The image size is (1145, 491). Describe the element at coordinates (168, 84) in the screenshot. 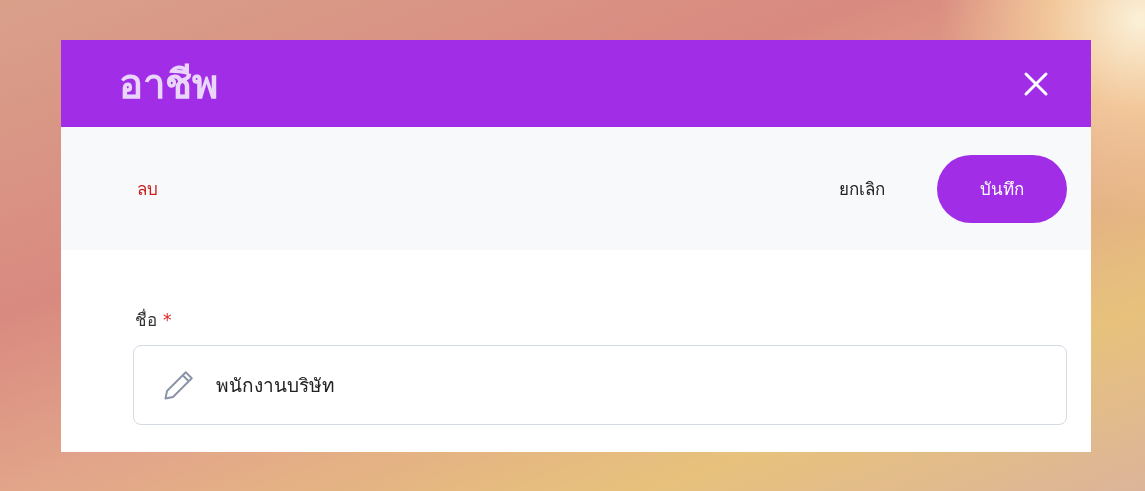

I see `dialog-title: อาชีพ` at that location.